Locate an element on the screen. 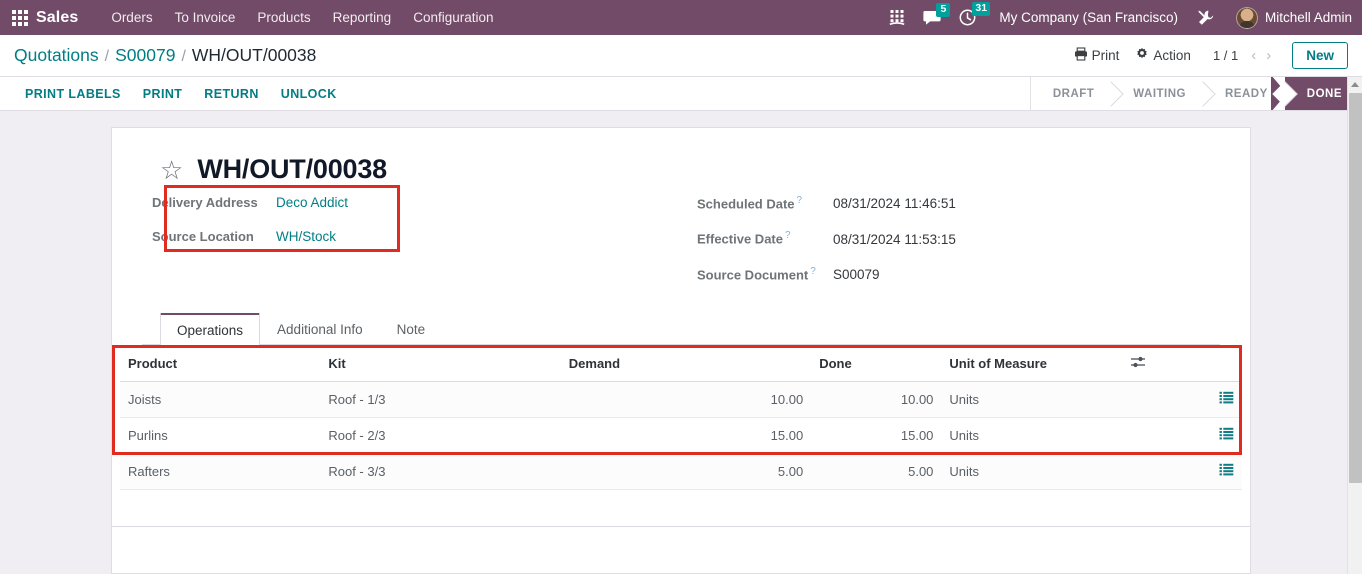  column-header-product: Product is located at coordinates (220, 363).